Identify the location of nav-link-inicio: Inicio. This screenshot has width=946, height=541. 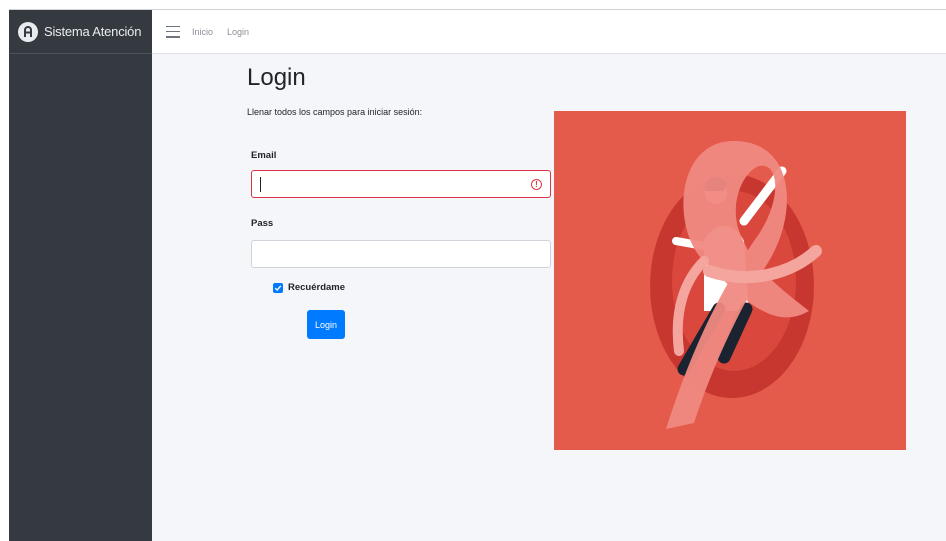
(202, 32).